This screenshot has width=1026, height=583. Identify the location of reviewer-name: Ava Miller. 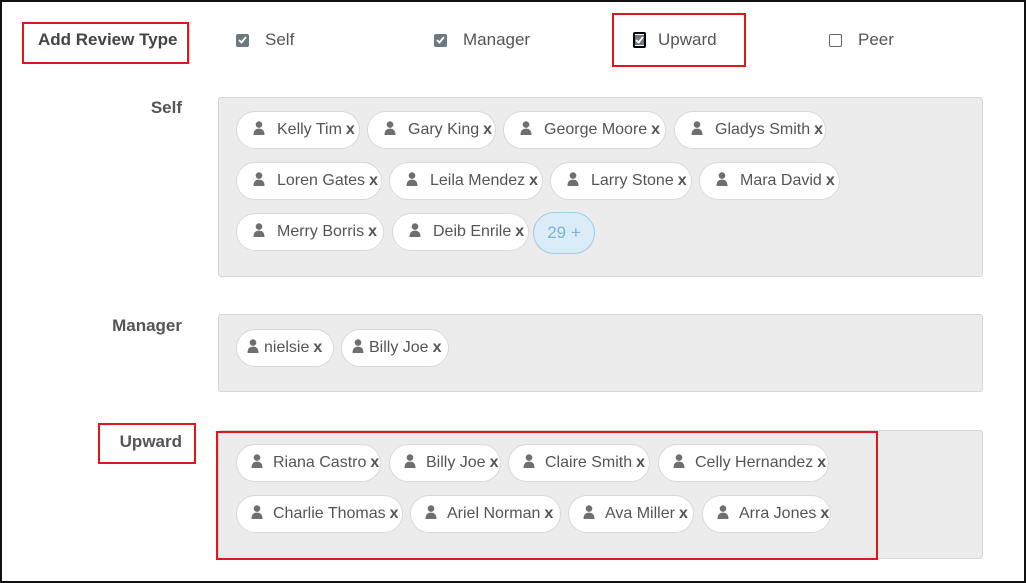
(640, 513).